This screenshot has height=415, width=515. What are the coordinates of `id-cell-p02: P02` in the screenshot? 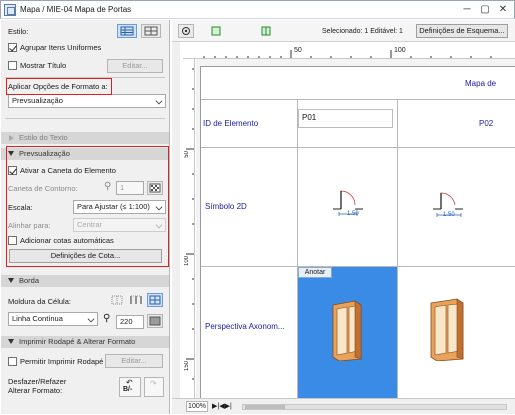 It's located at (486, 123).